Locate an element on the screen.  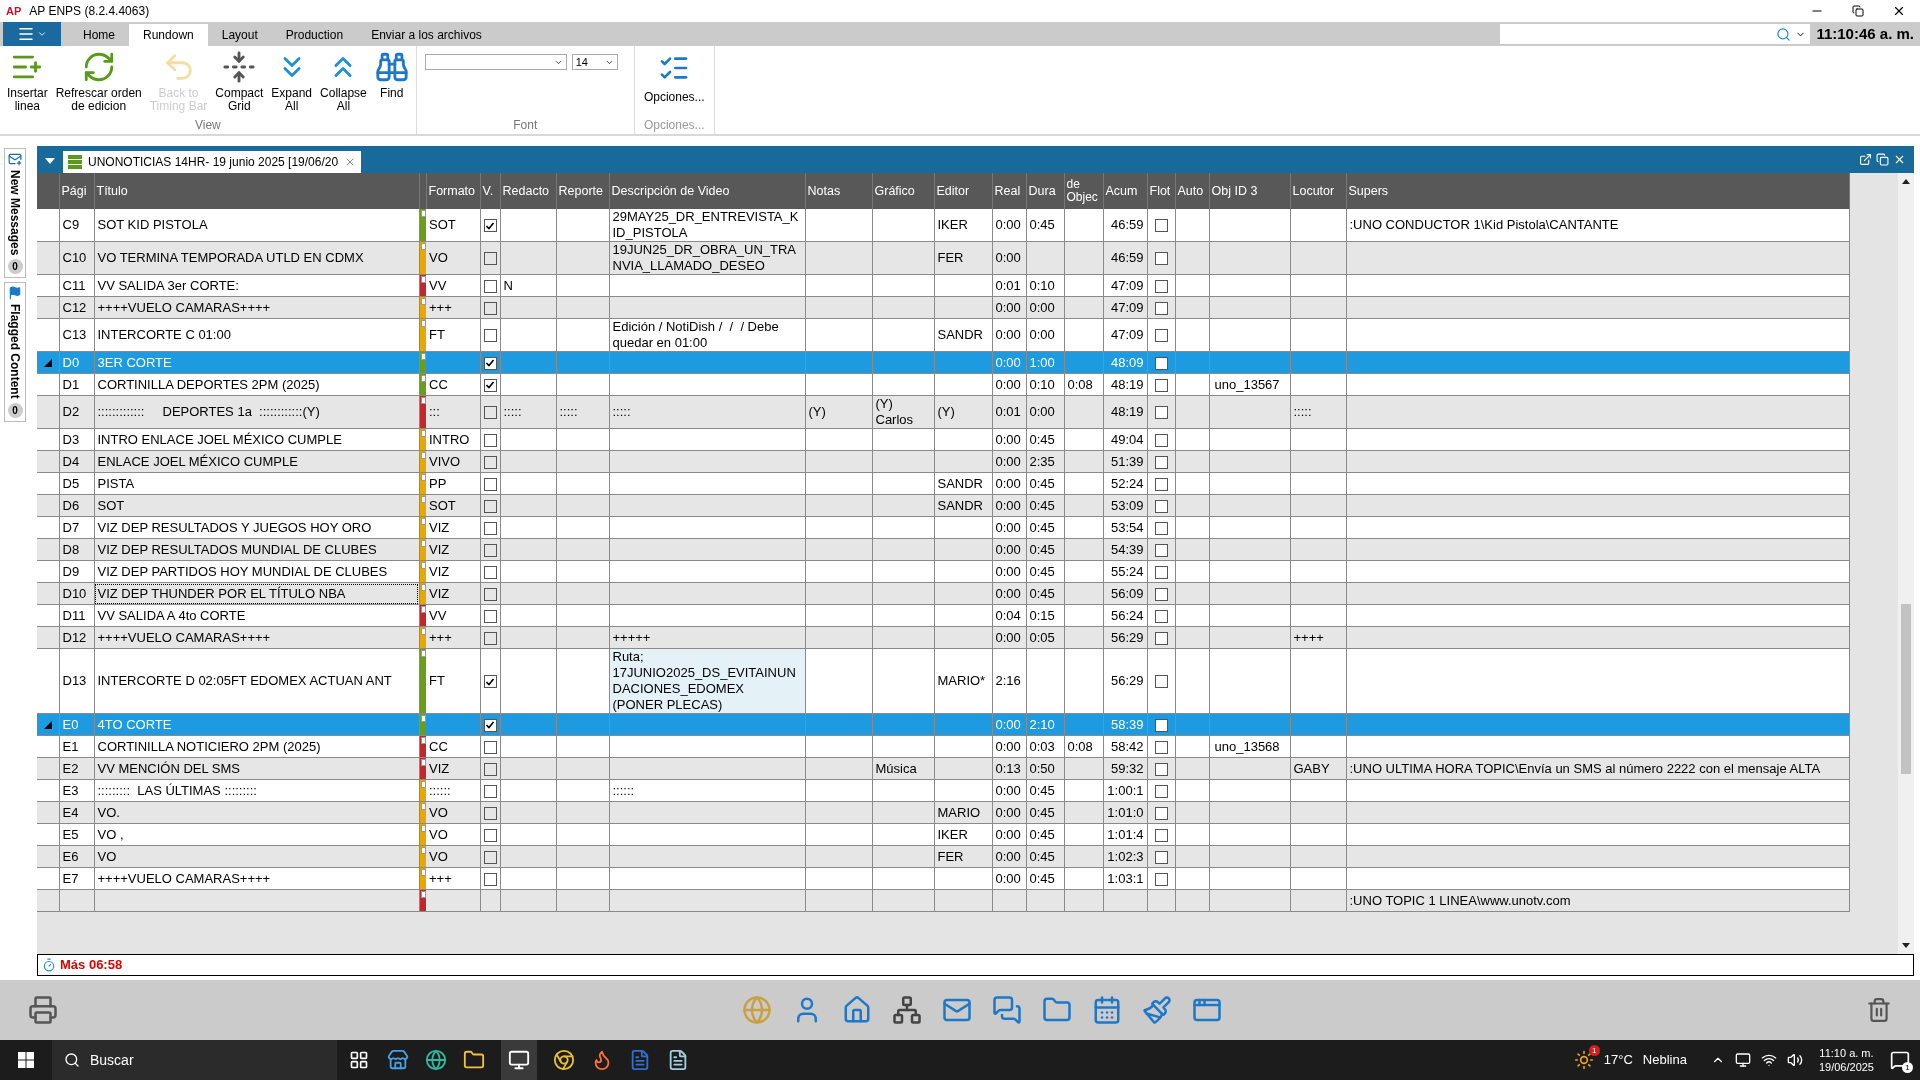
notifications-icon is located at coordinates (1900, 1060).